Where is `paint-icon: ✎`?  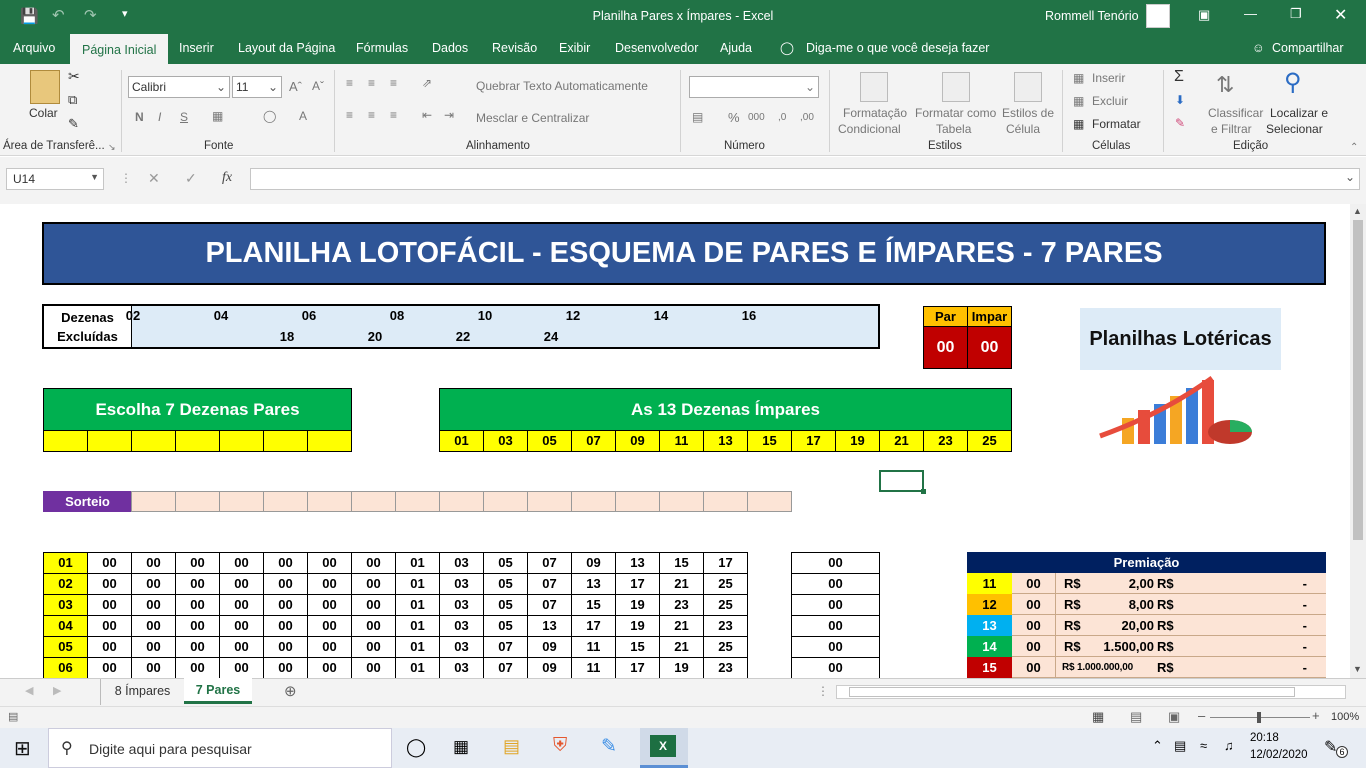 paint-icon: ✎ is located at coordinates (609, 746).